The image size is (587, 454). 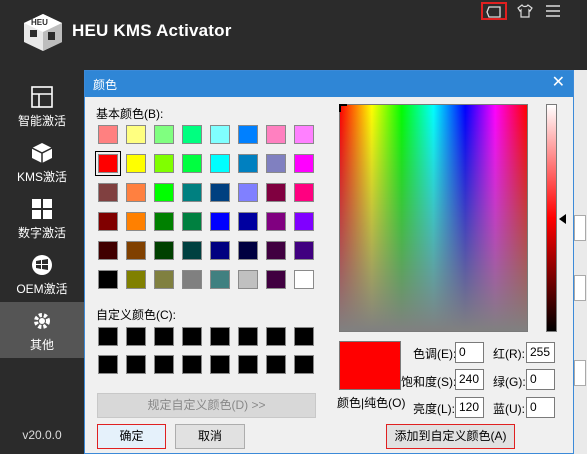 What do you see at coordinates (42, 330) in the screenshot?
I see `sidebar-item-other: 其他` at bounding box center [42, 330].